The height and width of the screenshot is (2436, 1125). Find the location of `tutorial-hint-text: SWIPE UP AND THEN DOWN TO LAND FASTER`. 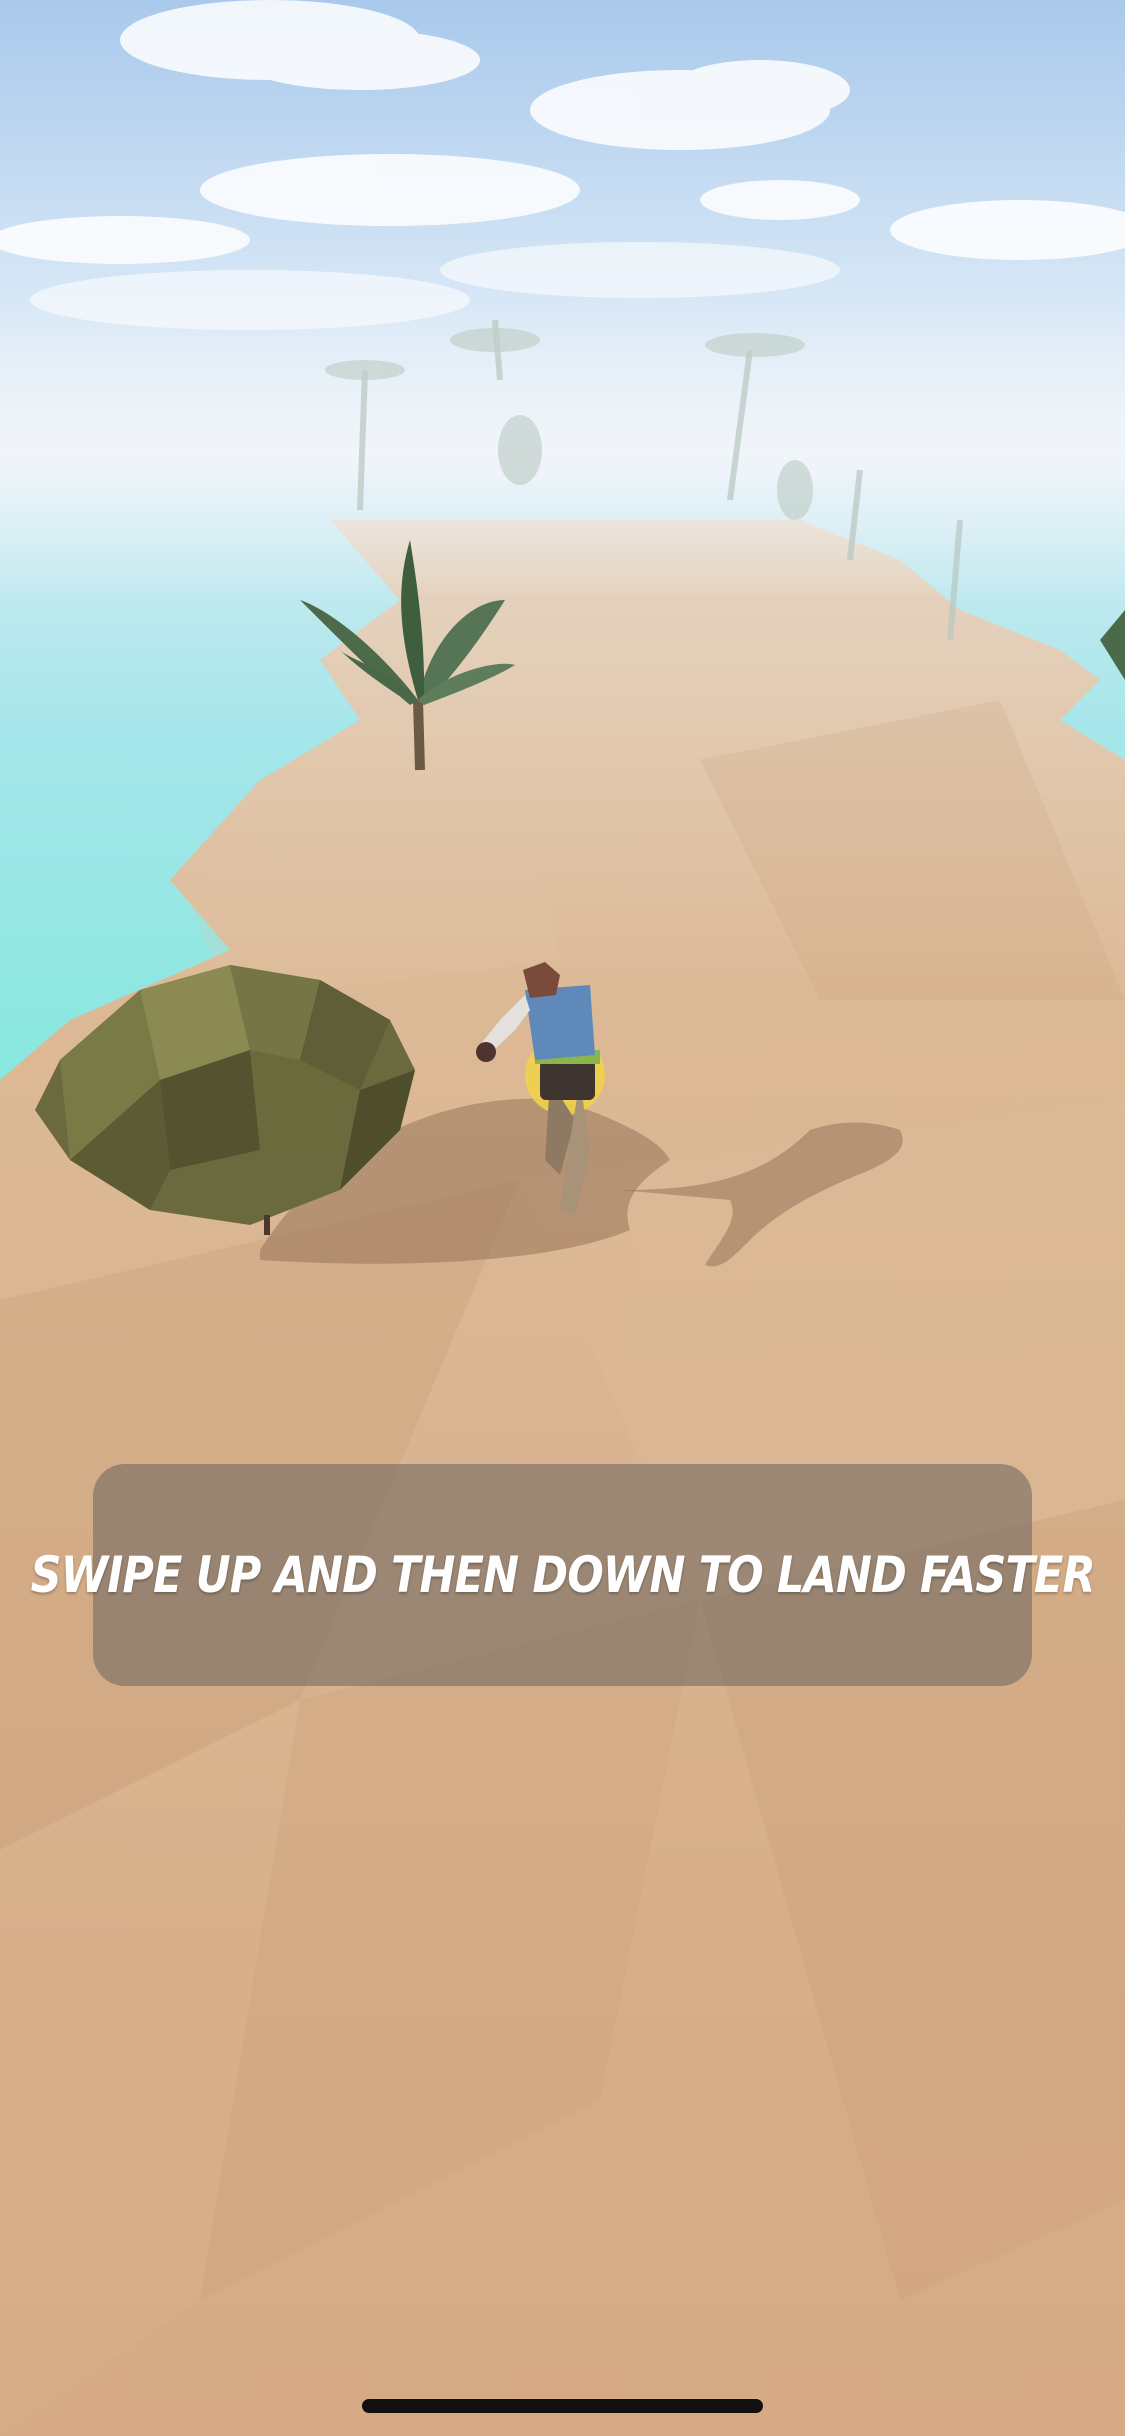

tutorial-hint-text: SWIPE UP AND THEN DOWN TO LAND FASTER is located at coordinates (562, 1575).